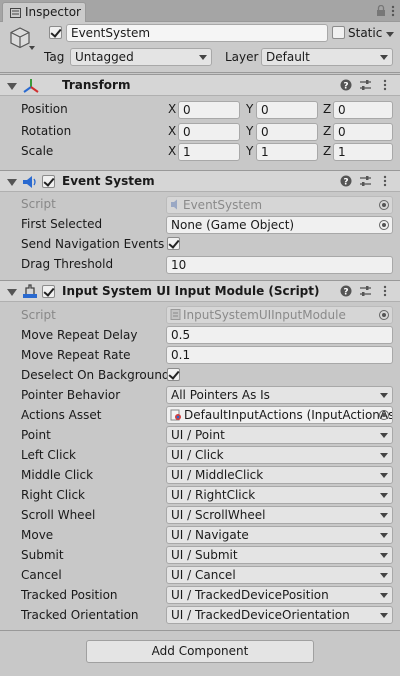 The image size is (400, 676). Describe the element at coordinates (197, 33) in the screenshot. I see `name-field: EventSystem` at that location.